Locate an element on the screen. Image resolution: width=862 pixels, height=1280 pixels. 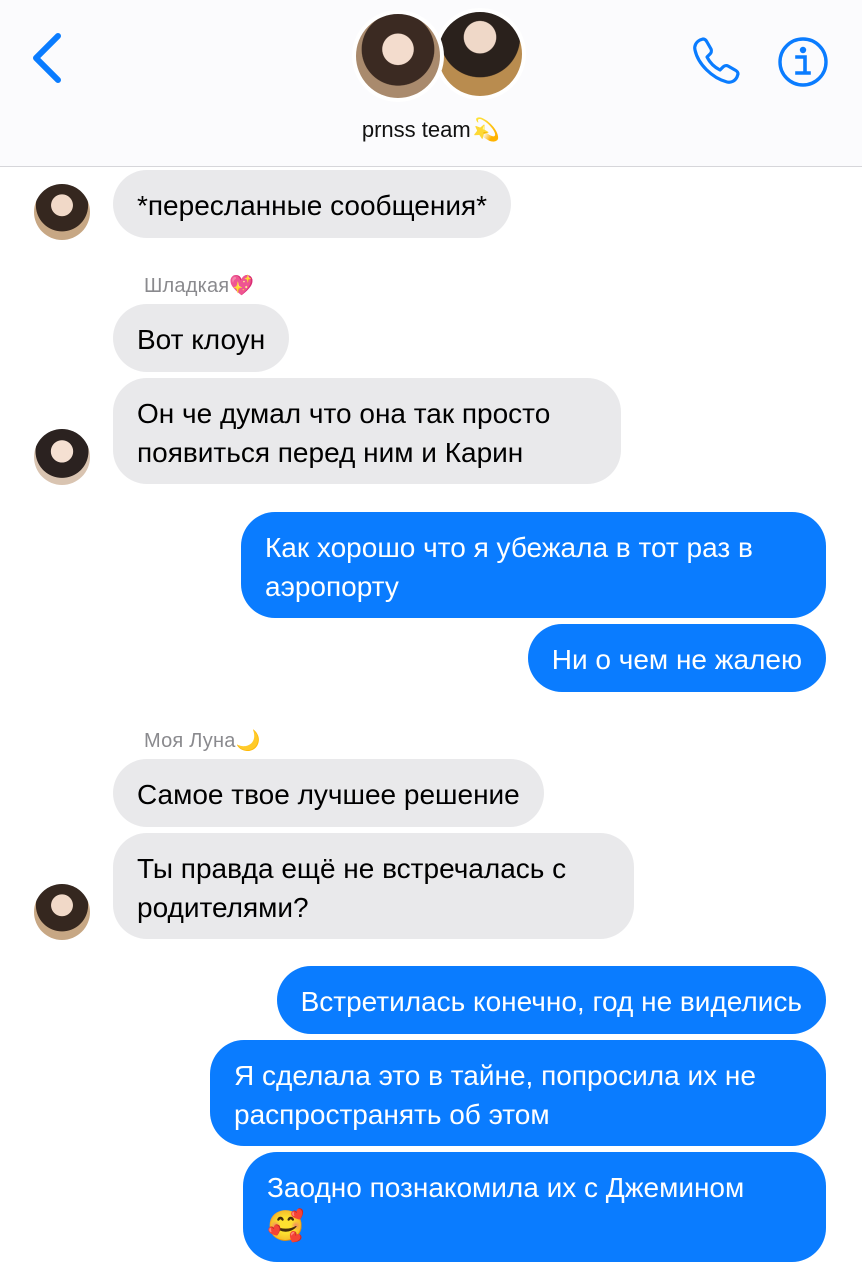
chat-header: prnss team💫 is located at coordinates (431, 83).